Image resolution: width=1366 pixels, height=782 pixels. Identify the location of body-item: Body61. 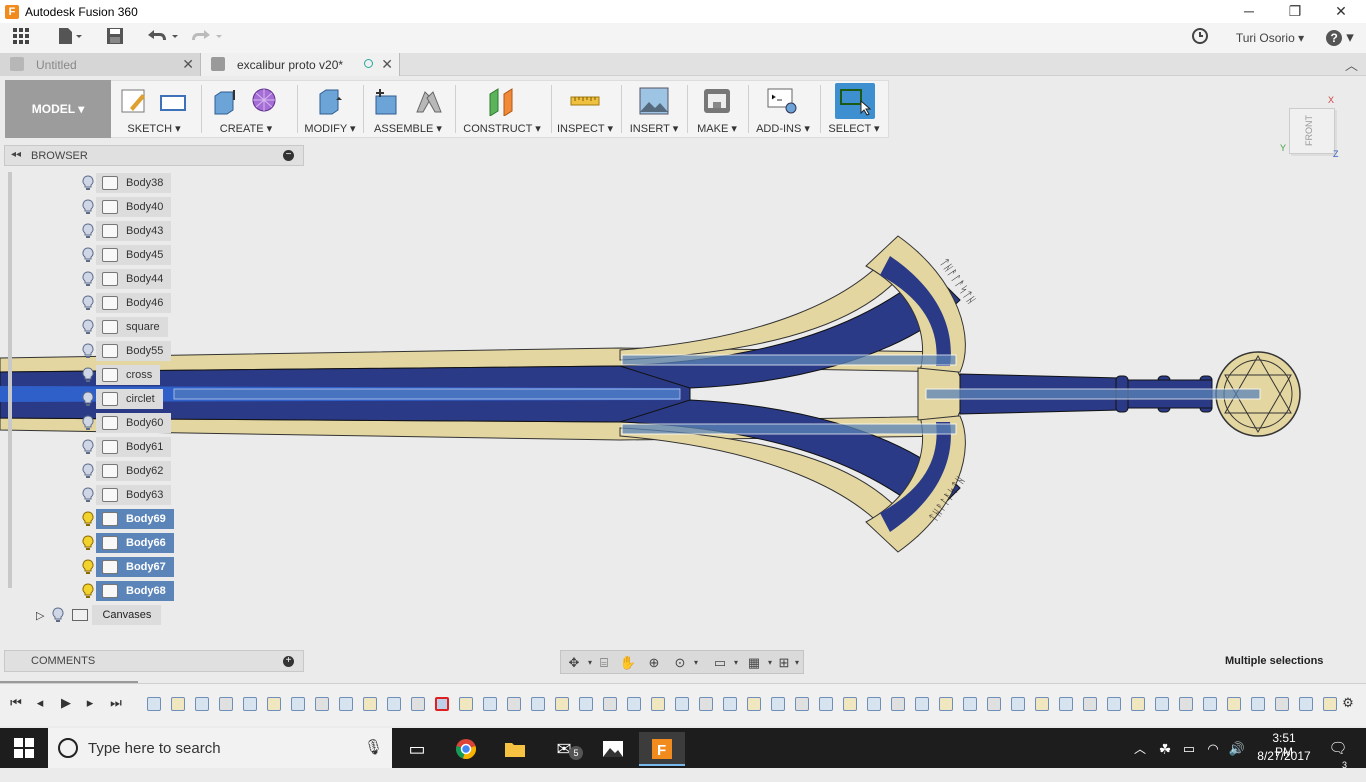
(134, 447).